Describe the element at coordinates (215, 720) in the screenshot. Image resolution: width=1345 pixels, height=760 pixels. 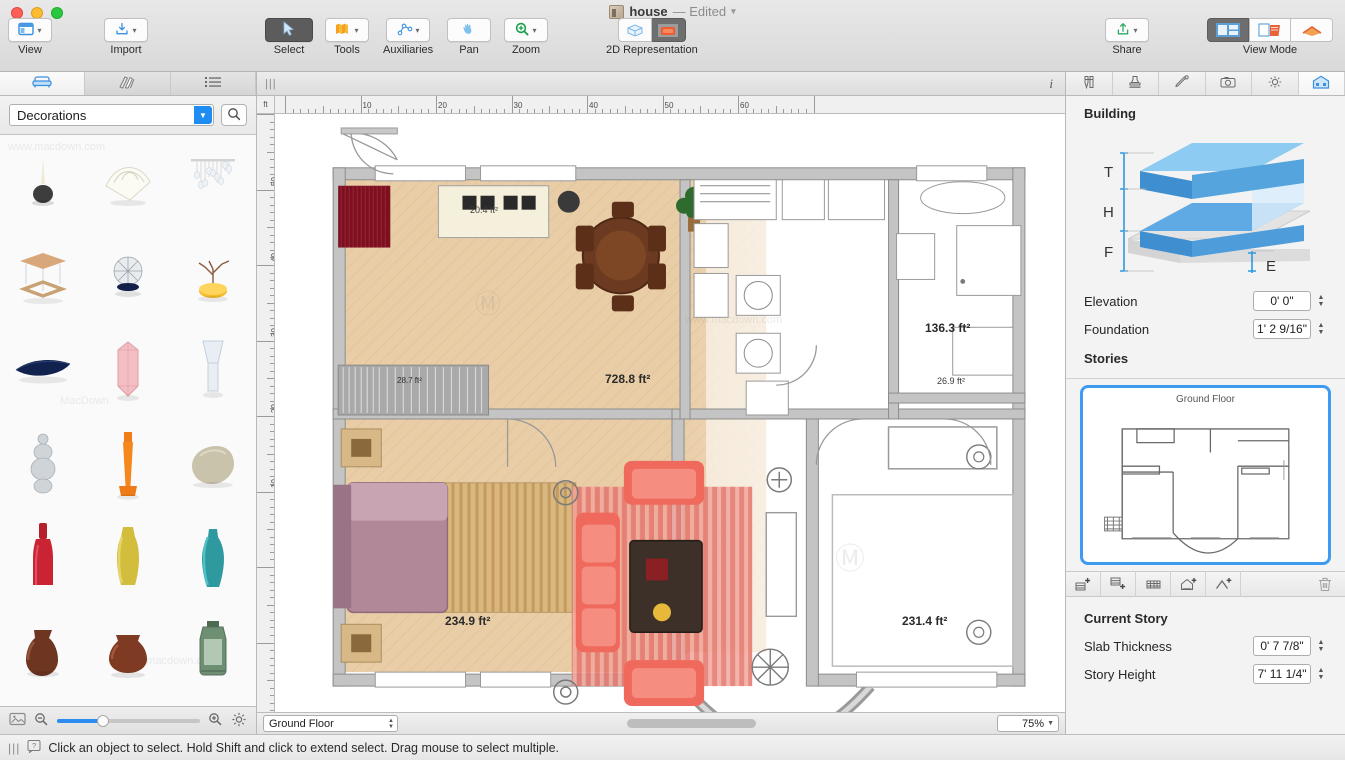
I see `zoom-in-icon` at that location.